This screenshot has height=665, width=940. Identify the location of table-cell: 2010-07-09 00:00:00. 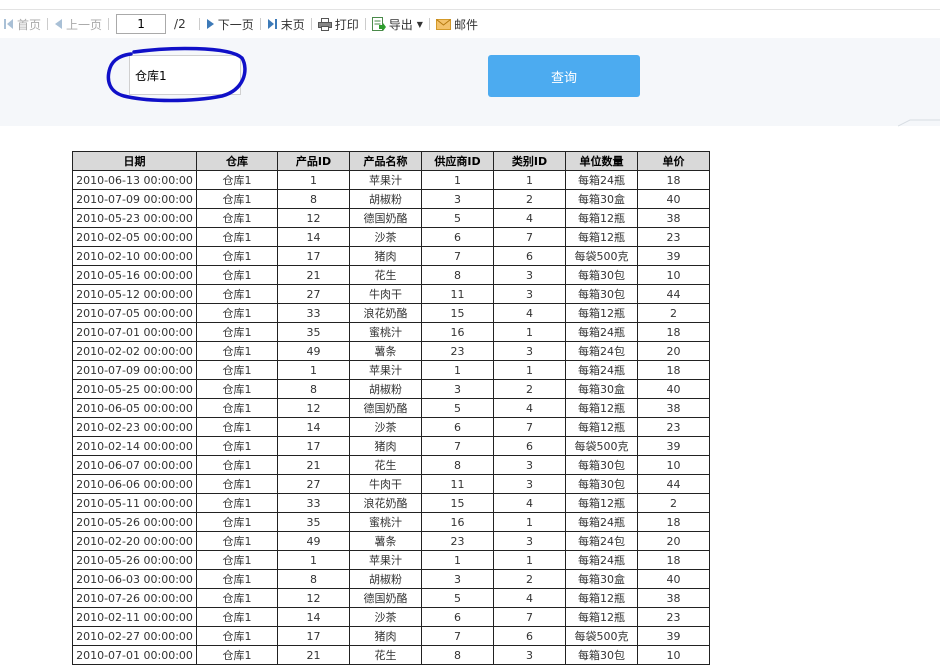
(134, 199).